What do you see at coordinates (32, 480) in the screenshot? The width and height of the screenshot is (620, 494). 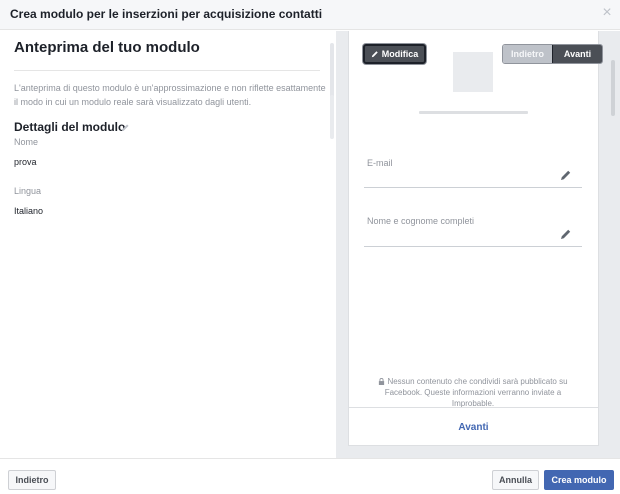 I see `back-button: Indietro` at bounding box center [32, 480].